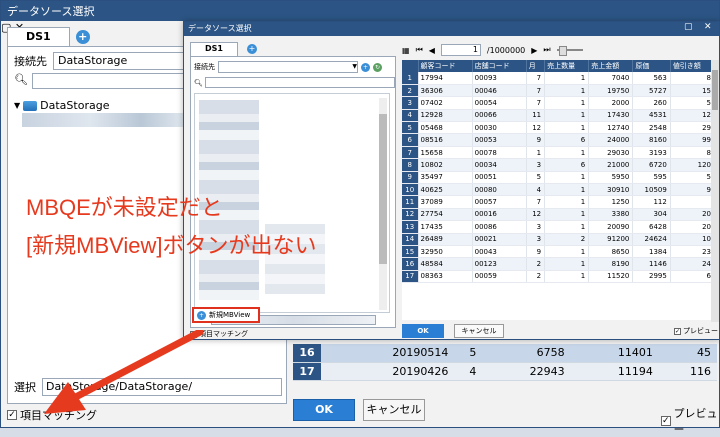  Describe the element at coordinates (558, 91) in the screenshot. I see `table-row: 2 36306 00046 7 1 19750 5727 15` at that location.